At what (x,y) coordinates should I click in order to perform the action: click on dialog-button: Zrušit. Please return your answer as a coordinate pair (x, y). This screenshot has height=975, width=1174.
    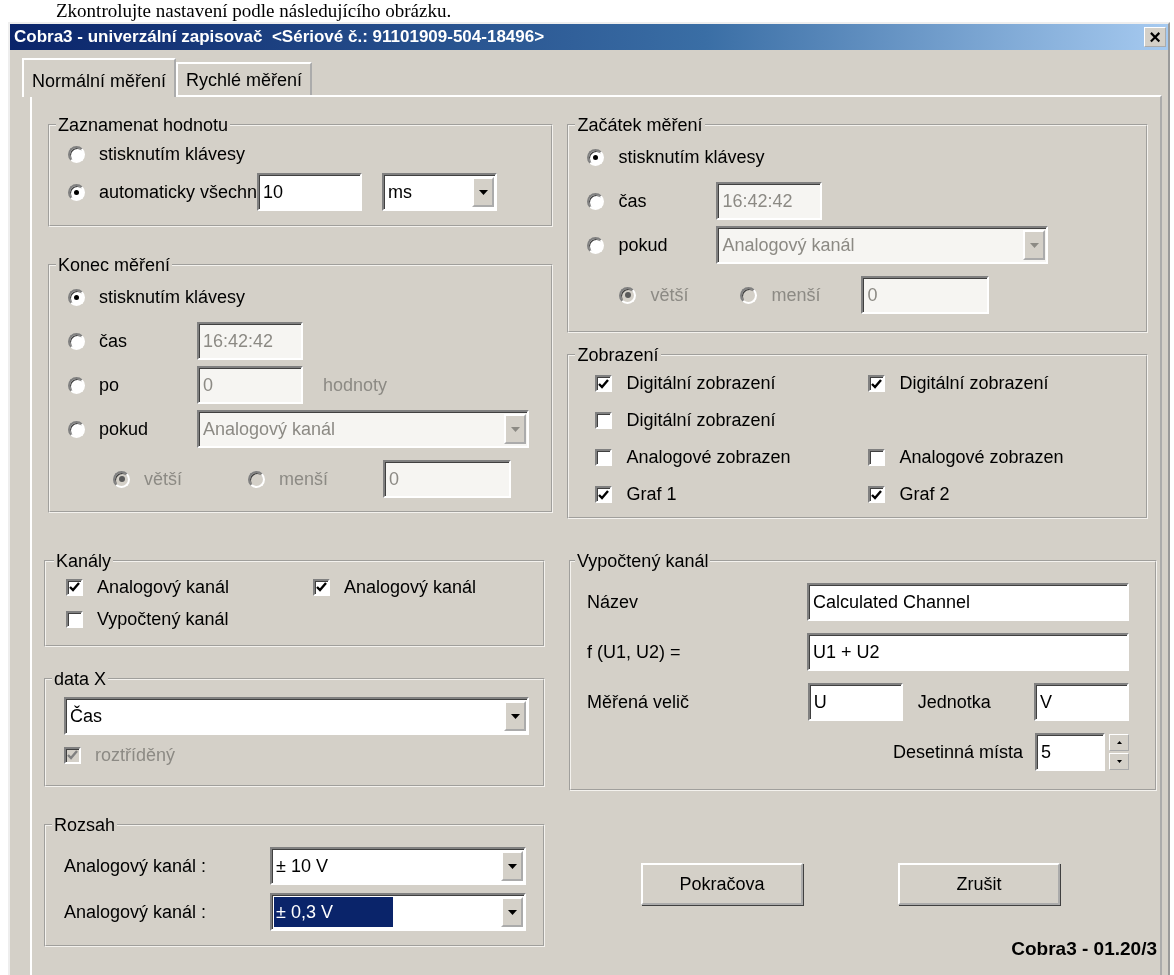
    Looking at the image, I should click on (979, 884).